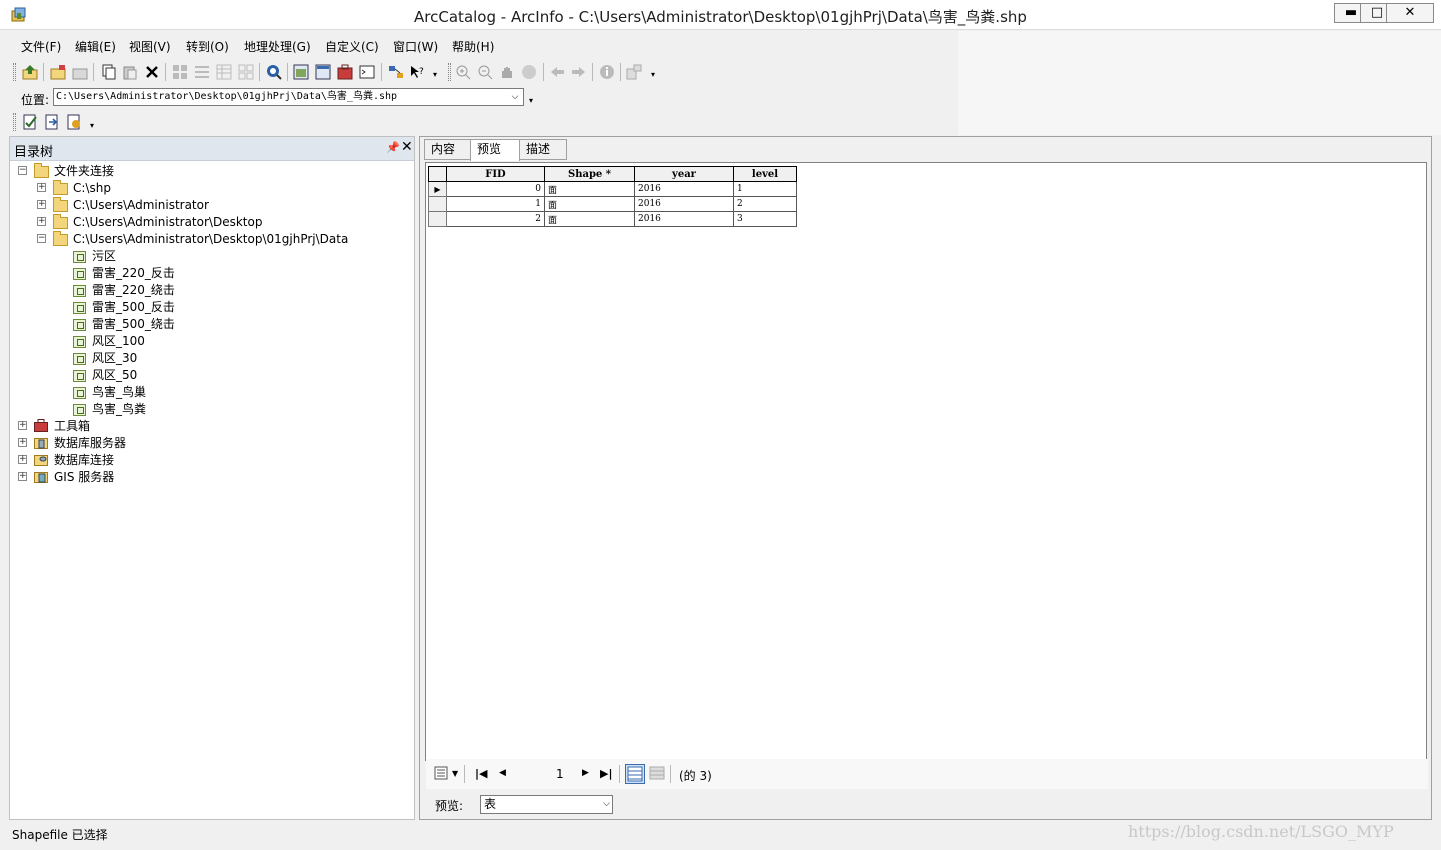 This screenshot has height=850, width=1441. What do you see at coordinates (133, 307) in the screenshot?
I see `tree-item-shapefile: 雷害_500_反击` at bounding box center [133, 307].